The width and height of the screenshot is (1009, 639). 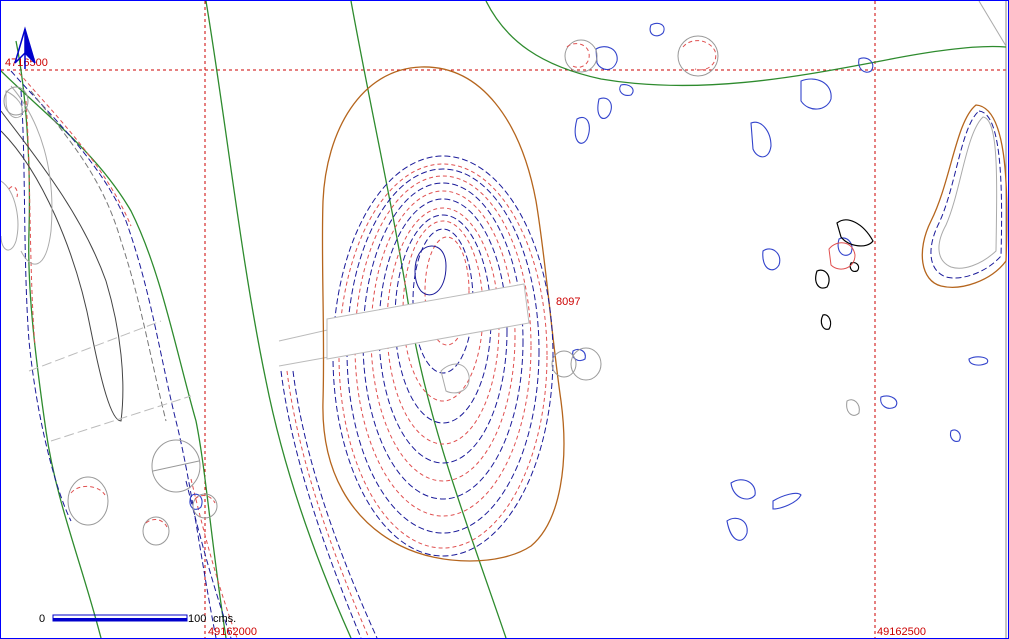 What do you see at coordinates (842, 256) in the screenshot?
I see `red-outlined-stone` at bounding box center [842, 256].